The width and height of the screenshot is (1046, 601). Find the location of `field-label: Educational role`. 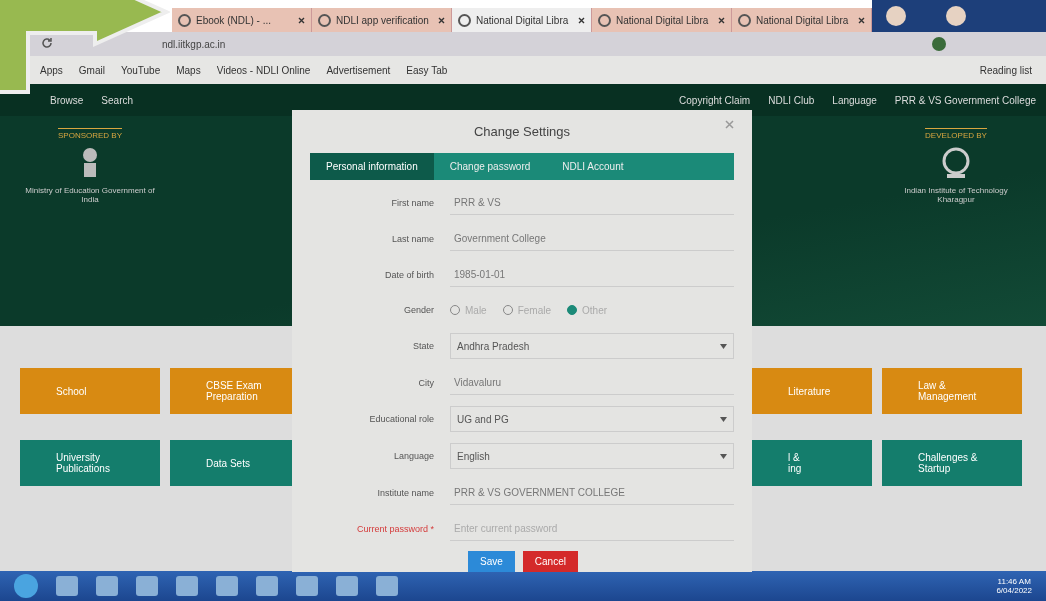

field-label: Educational role is located at coordinates (401, 419).